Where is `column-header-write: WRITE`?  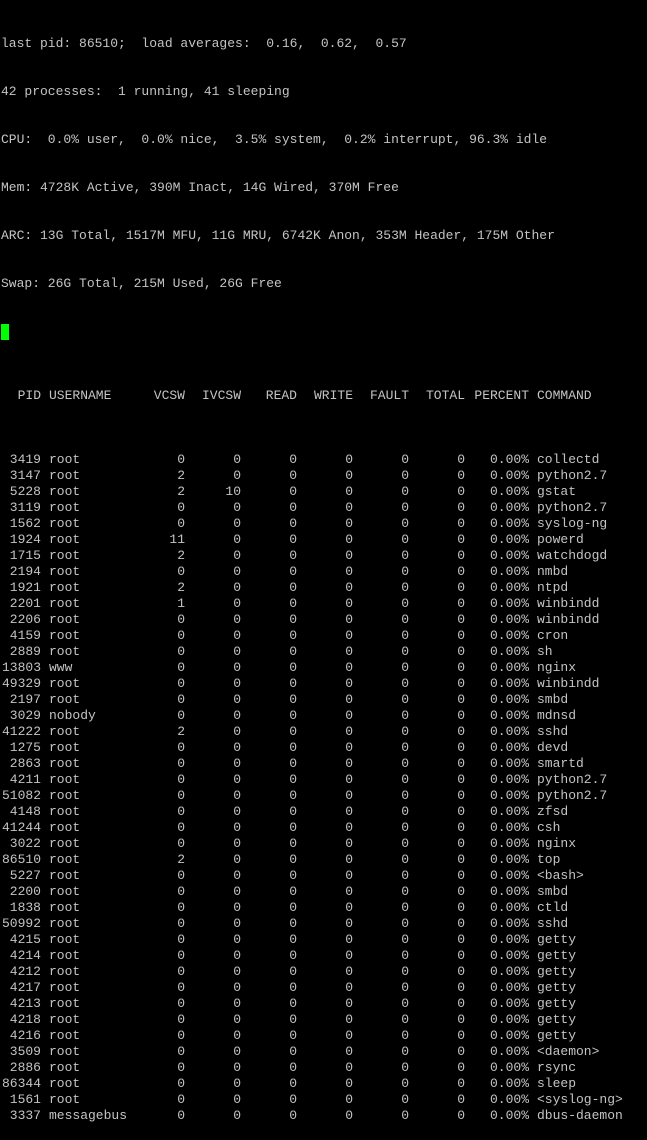 column-header-write: WRITE is located at coordinates (333, 395).